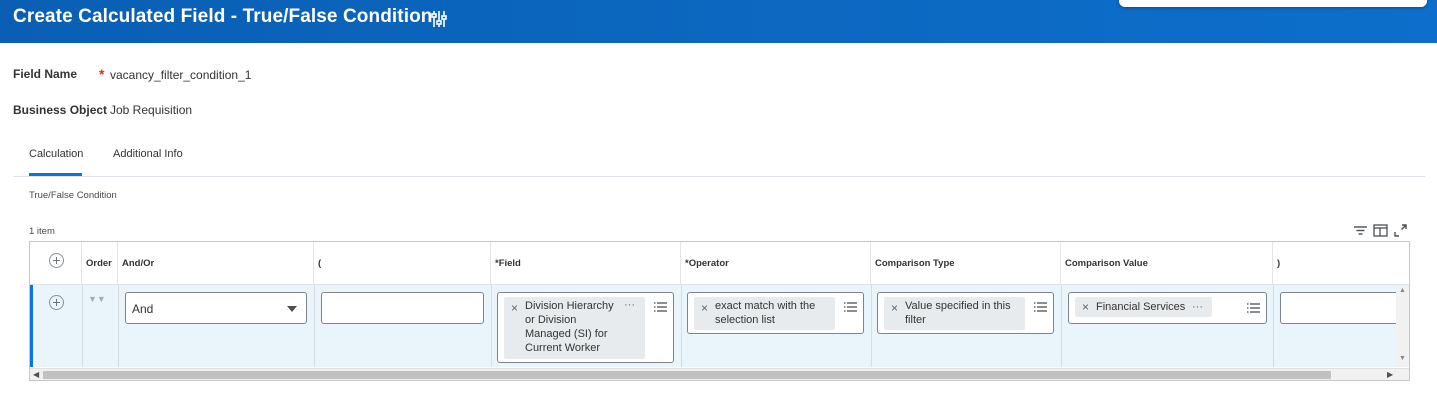 This screenshot has height=411, width=1437. I want to click on item-count: 1 item, so click(42, 231).